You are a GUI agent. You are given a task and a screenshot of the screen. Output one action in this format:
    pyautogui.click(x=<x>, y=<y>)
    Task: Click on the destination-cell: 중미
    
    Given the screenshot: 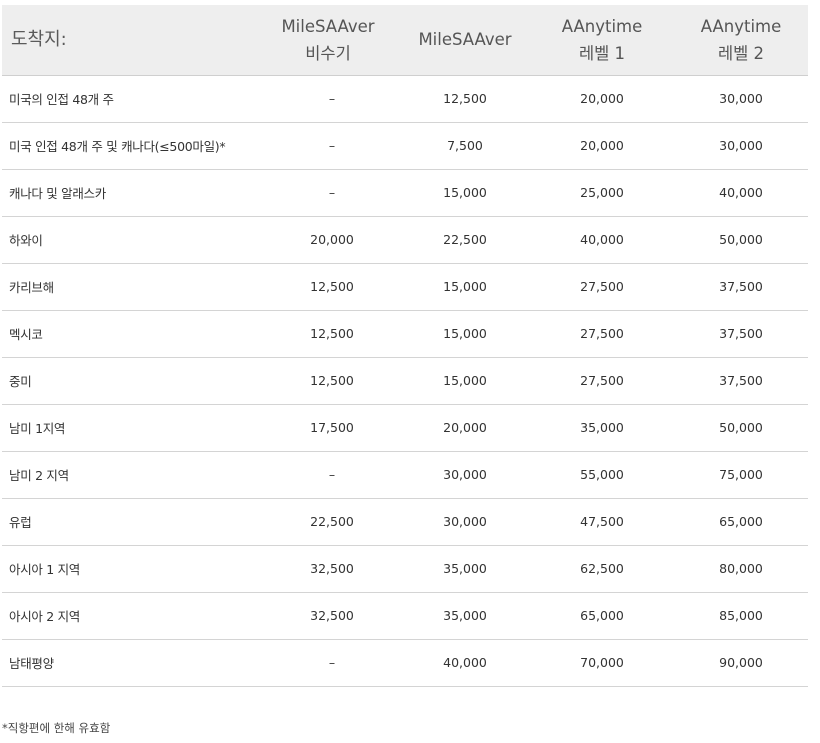 What is the action you would take?
    pyautogui.click(x=129, y=381)
    